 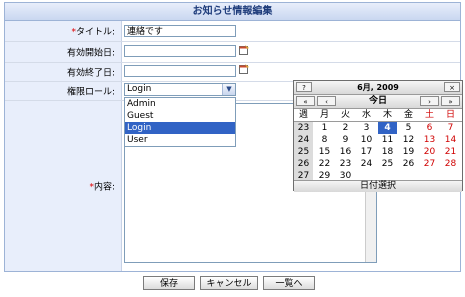 What do you see at coordinates (326, 101) in the screenshot?
I see `prev-month-button: ‹` at bounding box center [326, 101].